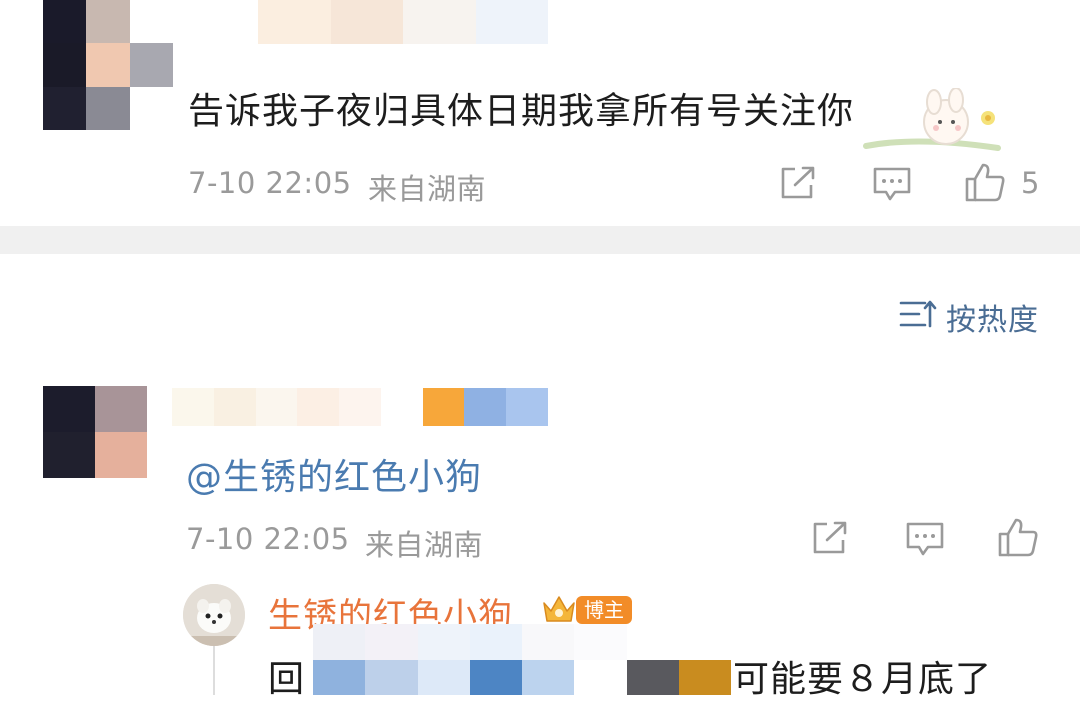 This screenshot has height=702, width=1080. What do you see at coordinates (933, 122) in the screenshot?
I see `cartoon-sticker` at bounding box center [933, 122].